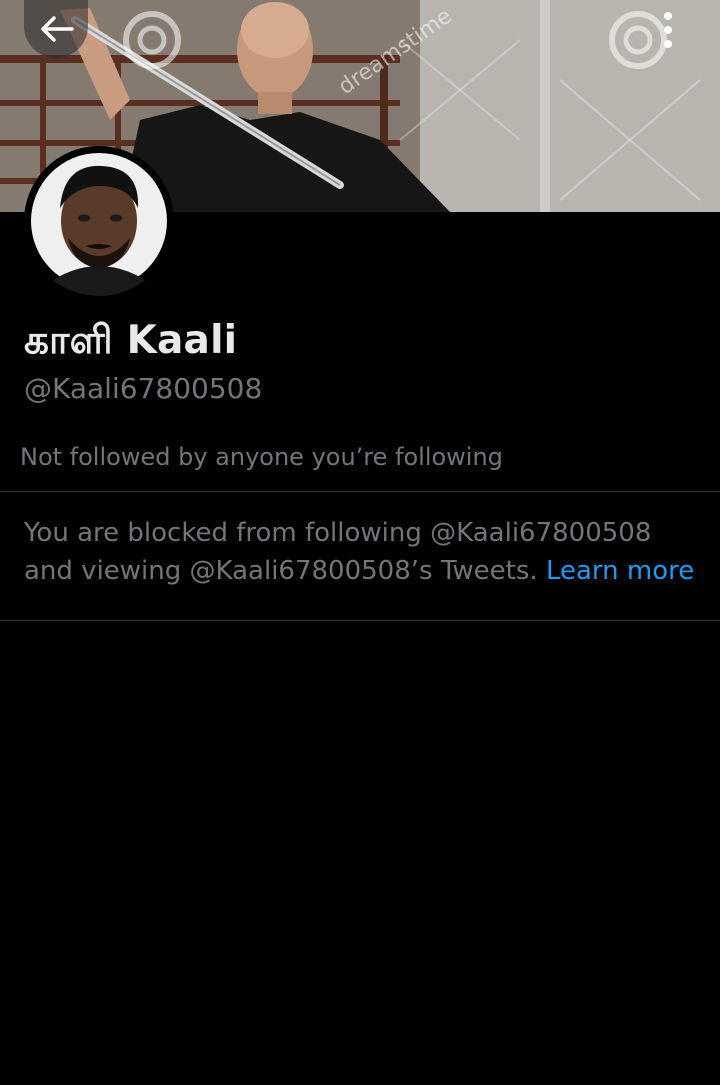 This screenshot has height=1085, width=720. Describe the element at coordinates (131, 340) in the screenshot. I see `display-name: காளி Kaali` at that location.